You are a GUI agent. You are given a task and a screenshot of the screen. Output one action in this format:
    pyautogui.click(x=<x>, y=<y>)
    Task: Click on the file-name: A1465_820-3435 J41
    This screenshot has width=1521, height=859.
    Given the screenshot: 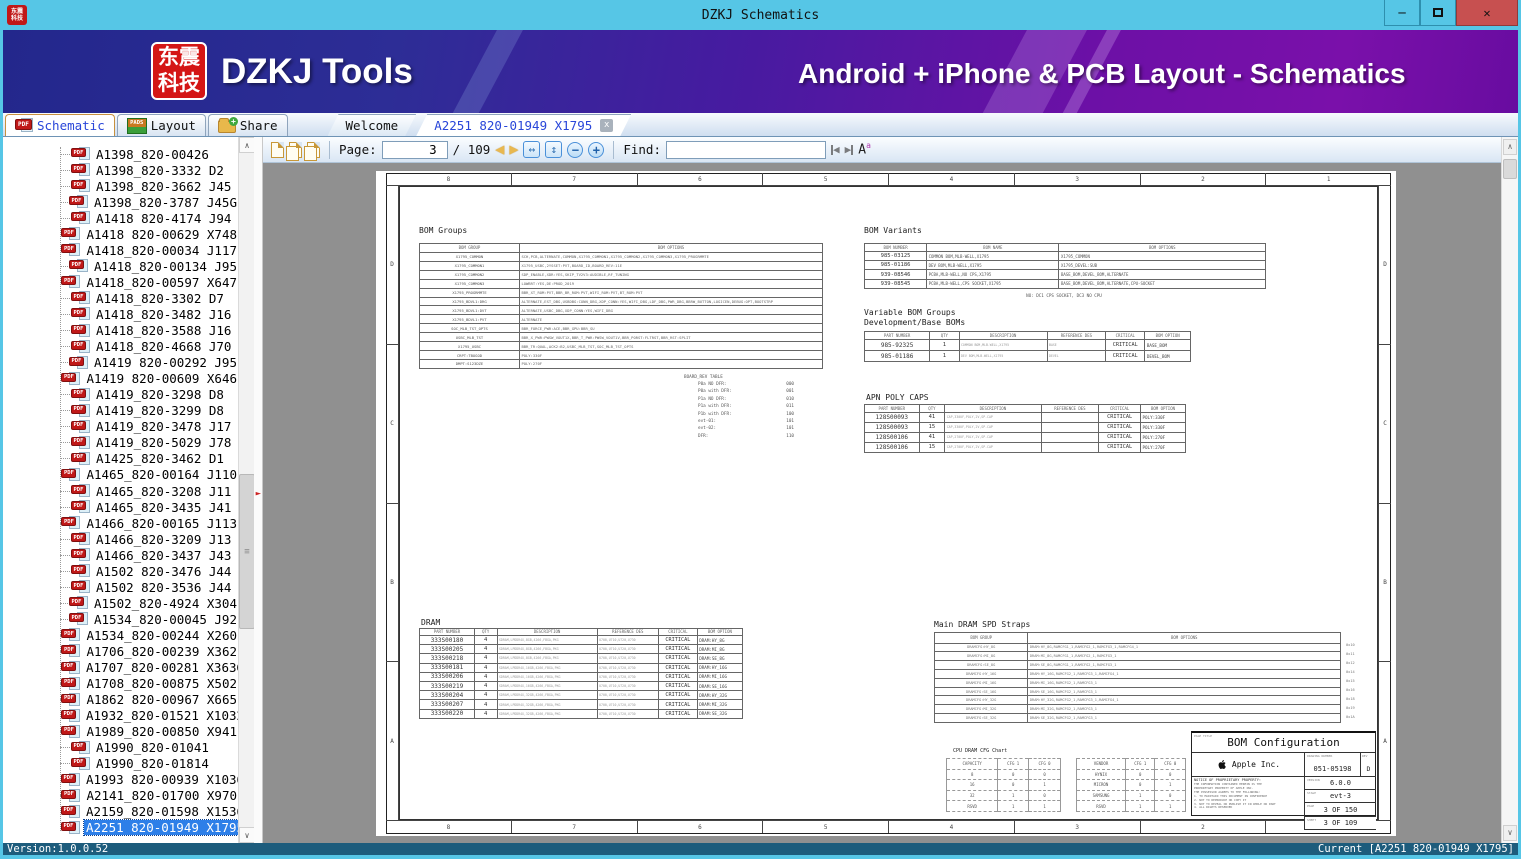 What is the action you would take?
    pyautogui.click(x=164, y=507)
    